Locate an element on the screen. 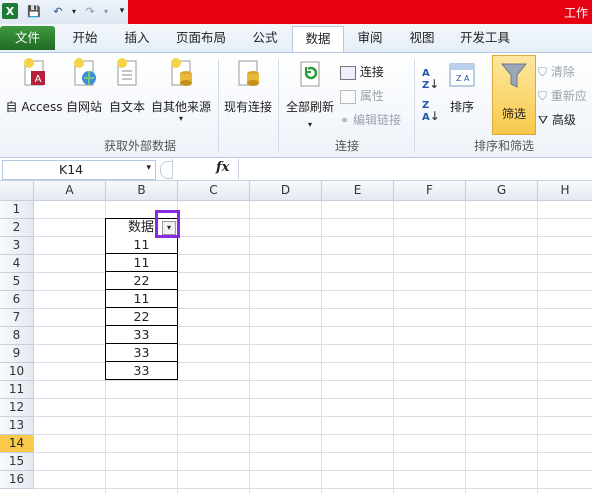 The image size is (592, 493). table-header-label: 数据 is located at coordinates (141, 227).